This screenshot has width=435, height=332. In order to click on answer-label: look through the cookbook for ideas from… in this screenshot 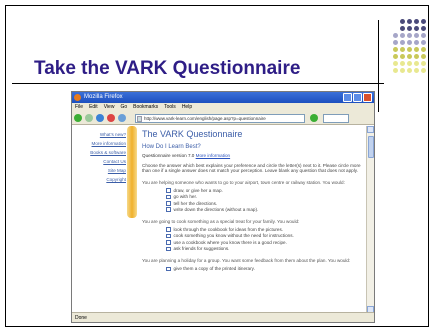, I will do `click(228, 229)`.